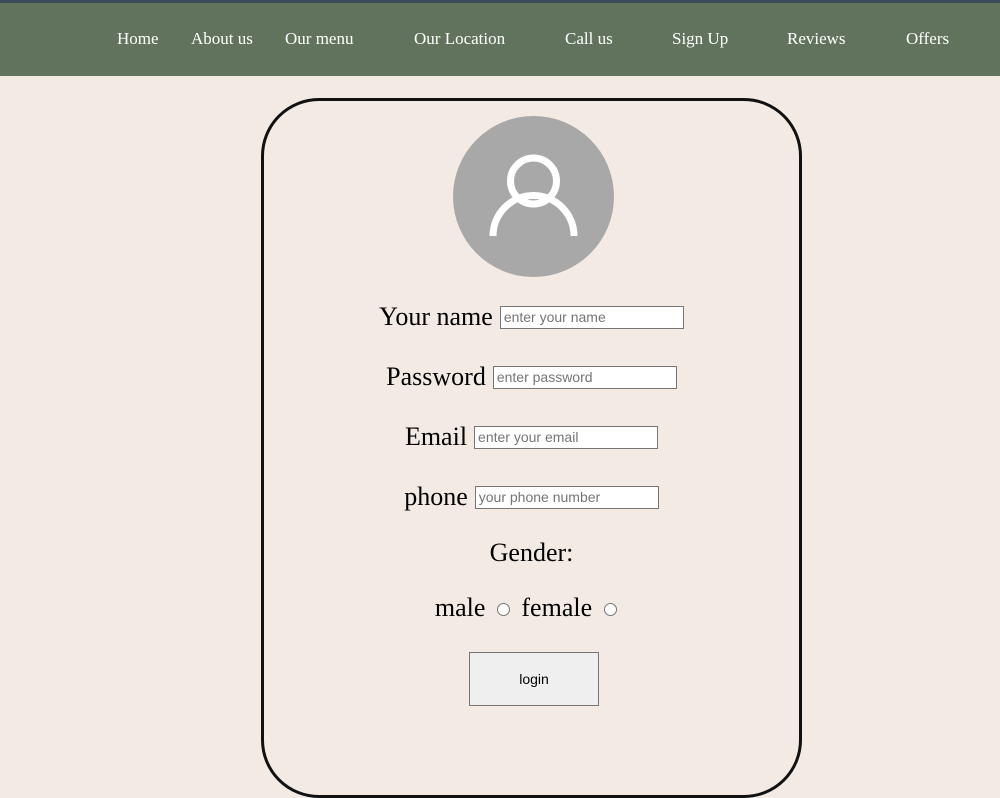 This screenshot has height=798, width=1000. What do you see at coordinates (566, 497) in the screenshot?
I see `phone-input` at bounding box center [566, 497].